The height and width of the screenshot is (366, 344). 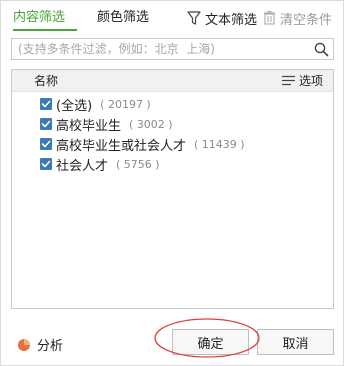 I want to click on search-box, so click(x=172, y=49).